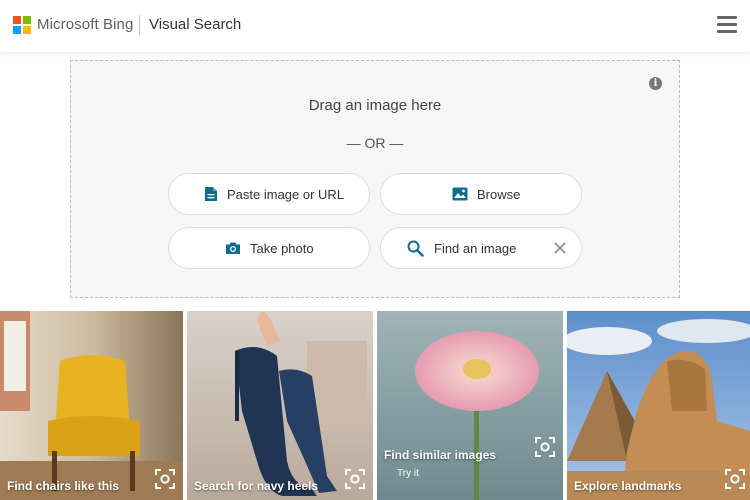 The image size is (750, 500). I want to click on document-icon, so click(211, 194).